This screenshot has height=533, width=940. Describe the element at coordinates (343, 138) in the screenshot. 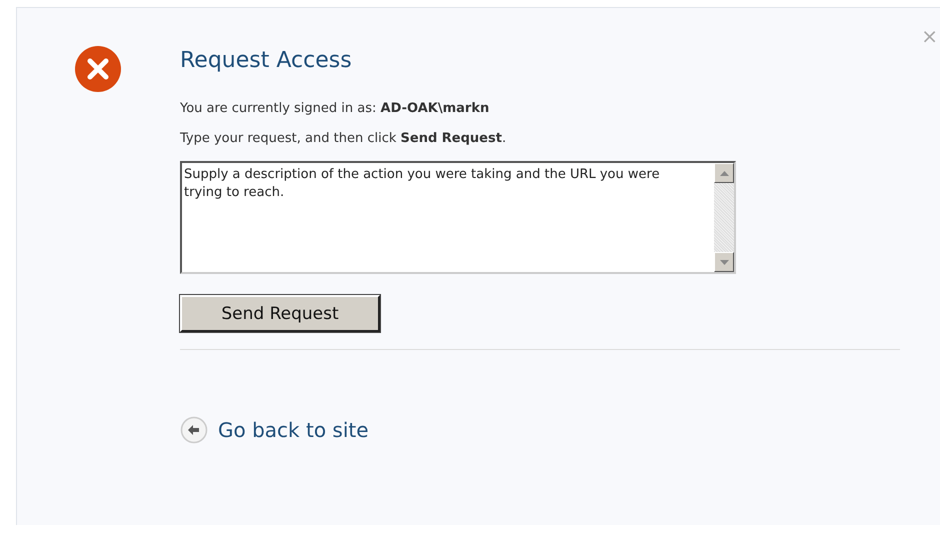

I see `instruction-text: Type your request, and then click Send Request.` at that location.